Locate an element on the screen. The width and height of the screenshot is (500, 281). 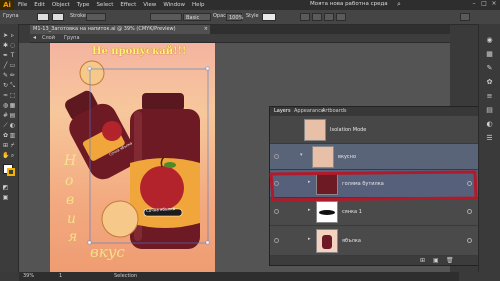
panel-menu-icon is located at coordinates (465, 17).